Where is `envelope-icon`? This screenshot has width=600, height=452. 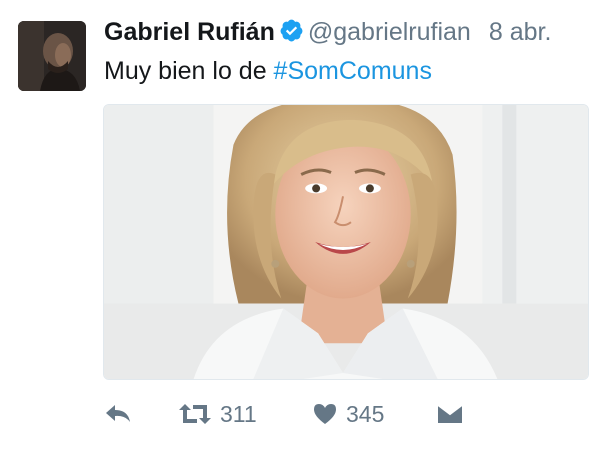
envelope-icon is located at coordinates (450, 414).